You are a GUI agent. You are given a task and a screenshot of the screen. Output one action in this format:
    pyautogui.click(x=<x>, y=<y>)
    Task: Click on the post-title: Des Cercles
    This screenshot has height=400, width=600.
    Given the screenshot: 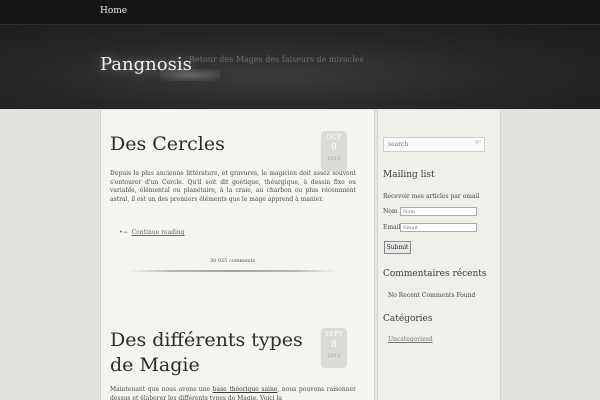 What is the action you would take?
    pyautogui.click(x=215, y=144)
    